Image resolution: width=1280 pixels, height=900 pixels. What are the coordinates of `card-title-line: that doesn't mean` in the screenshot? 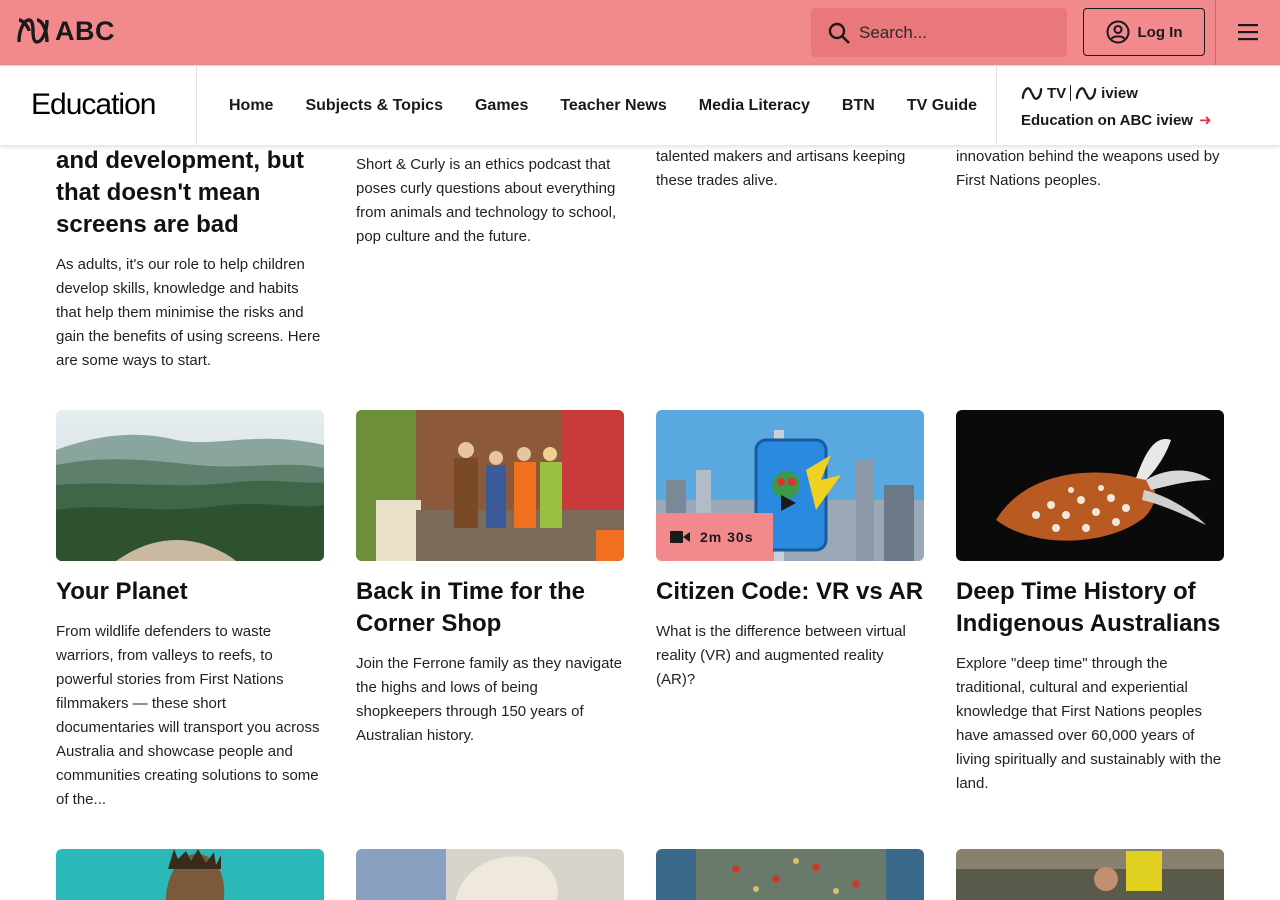 It's located at (158, 192).